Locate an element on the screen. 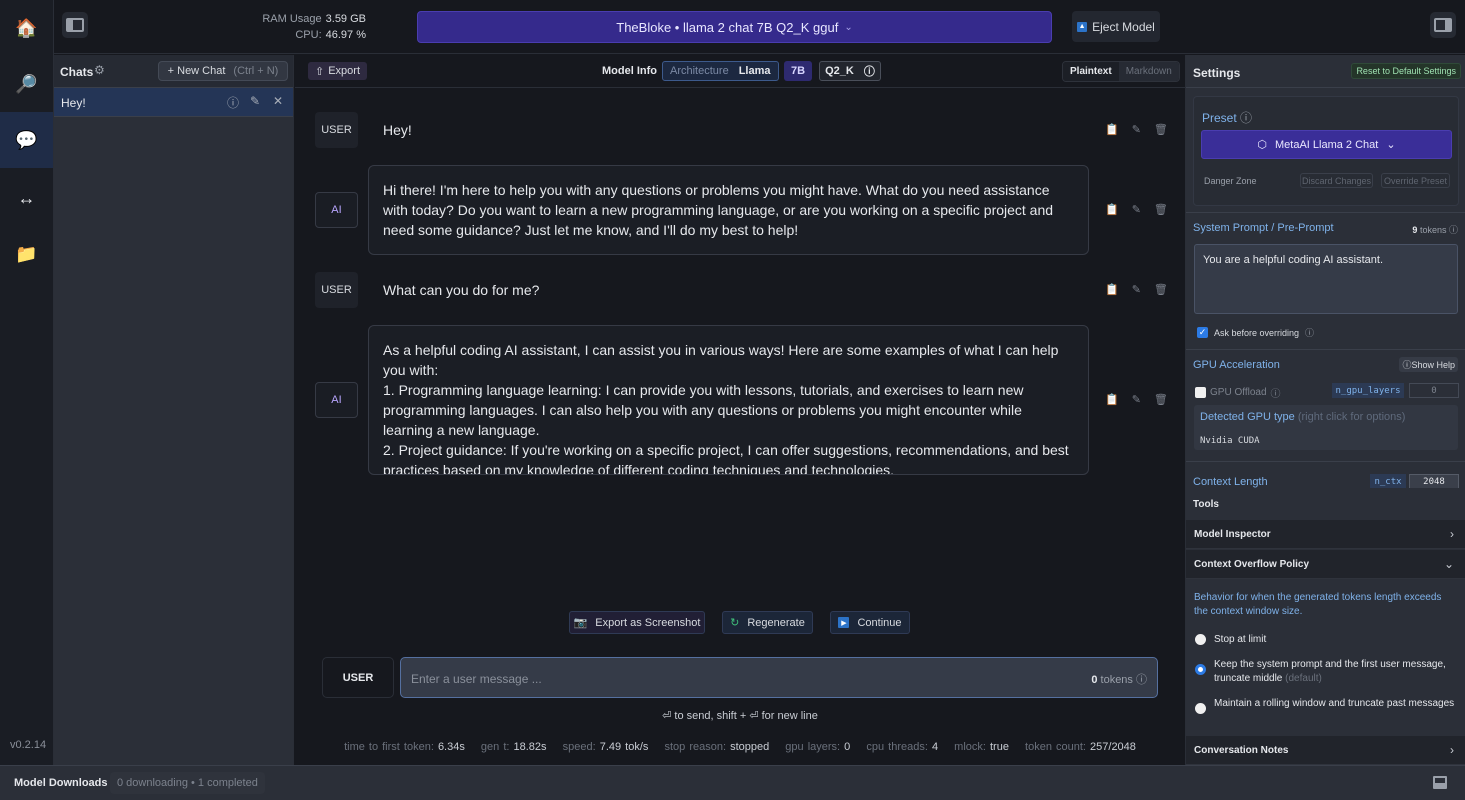 The width and height of the screenshot is (1465, 800). override-preset-button: Override Preset is located at coordinates (1415, 180).